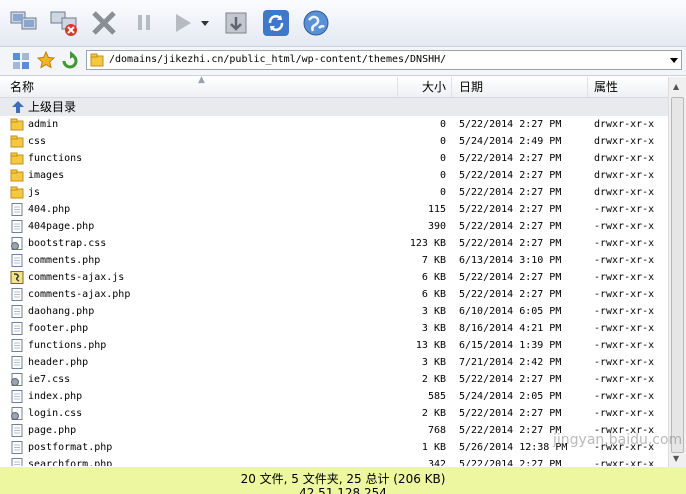  What do you see at coordinates (316, 23) in the screenshot?
I see `globe-icon` at bounding box center [316, 23].